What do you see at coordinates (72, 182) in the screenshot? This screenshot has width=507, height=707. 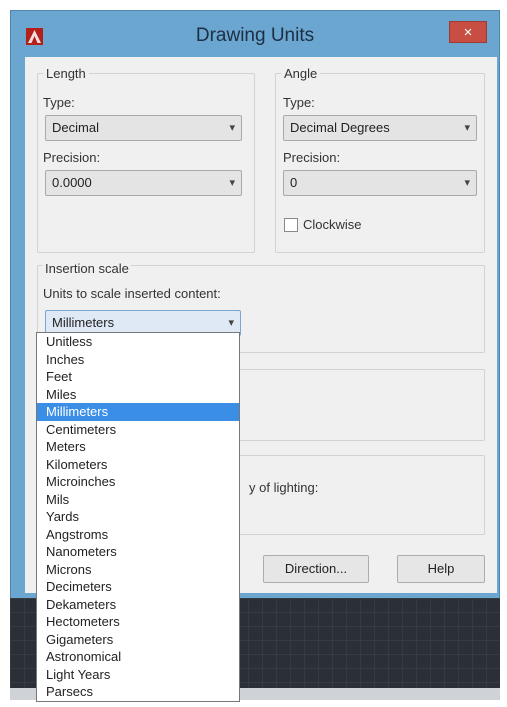 I see `length-precision-value: 0.0000` at bounding box center [72, 182].